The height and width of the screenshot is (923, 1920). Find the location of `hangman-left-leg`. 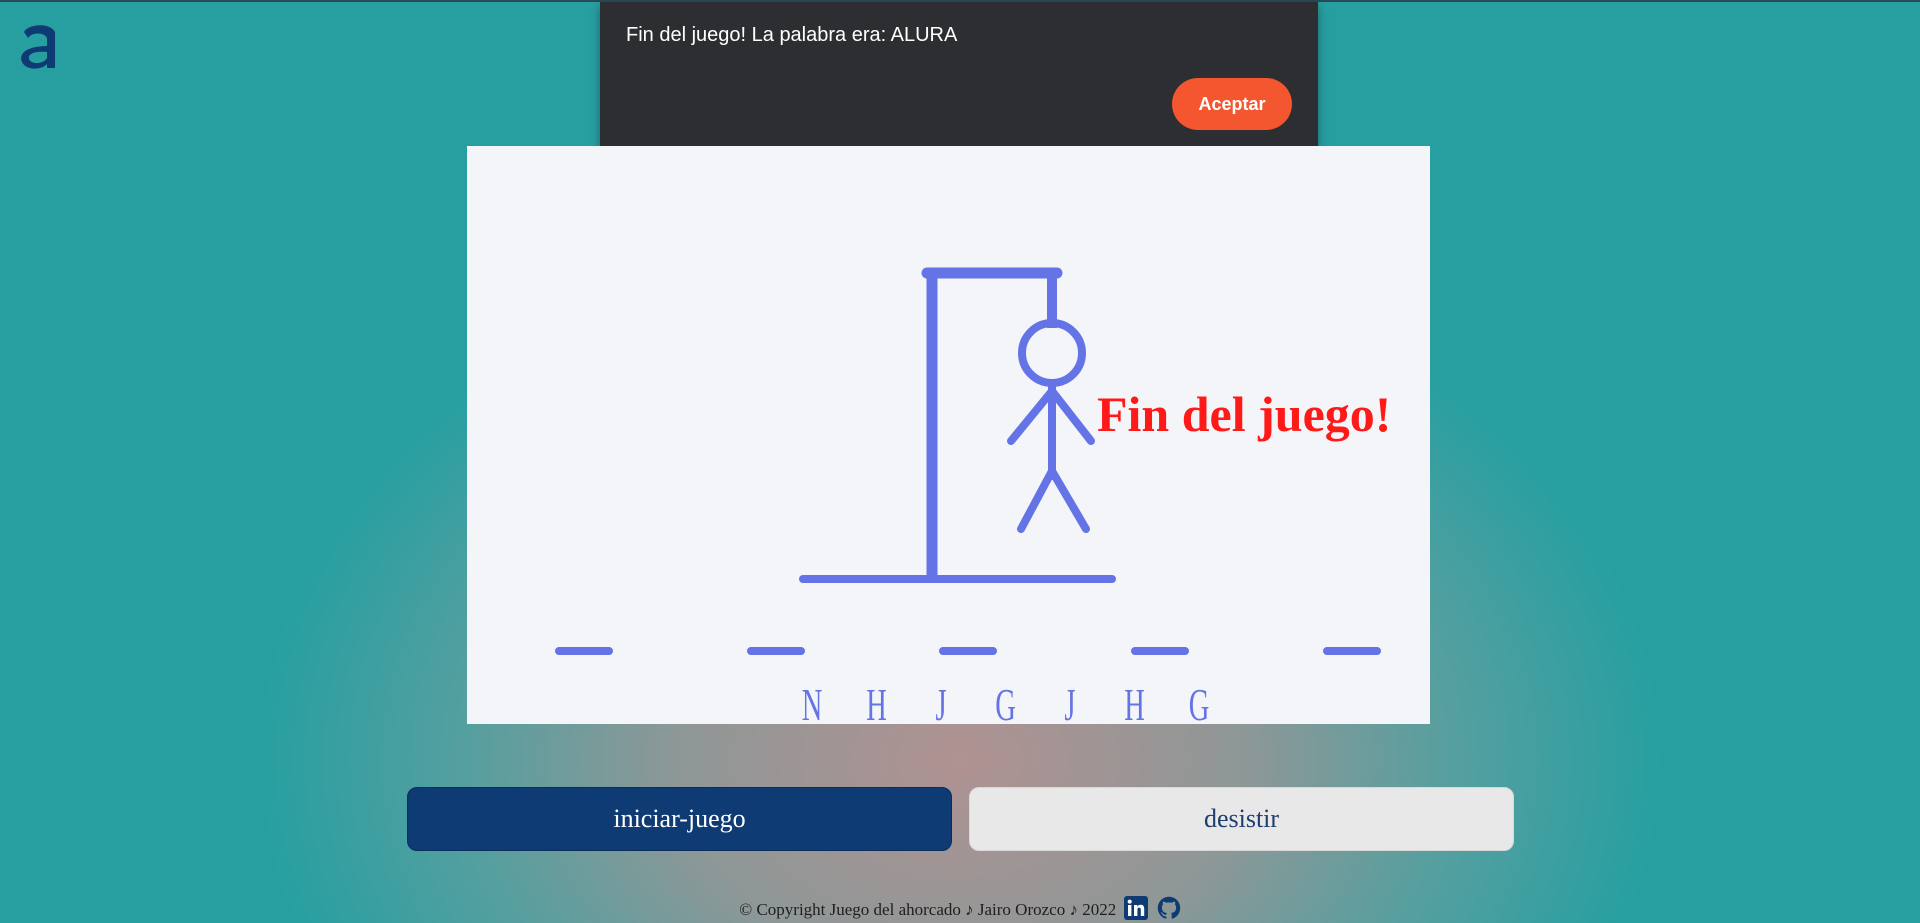

hangman-left-leg is located at coordinates (1036, 500).